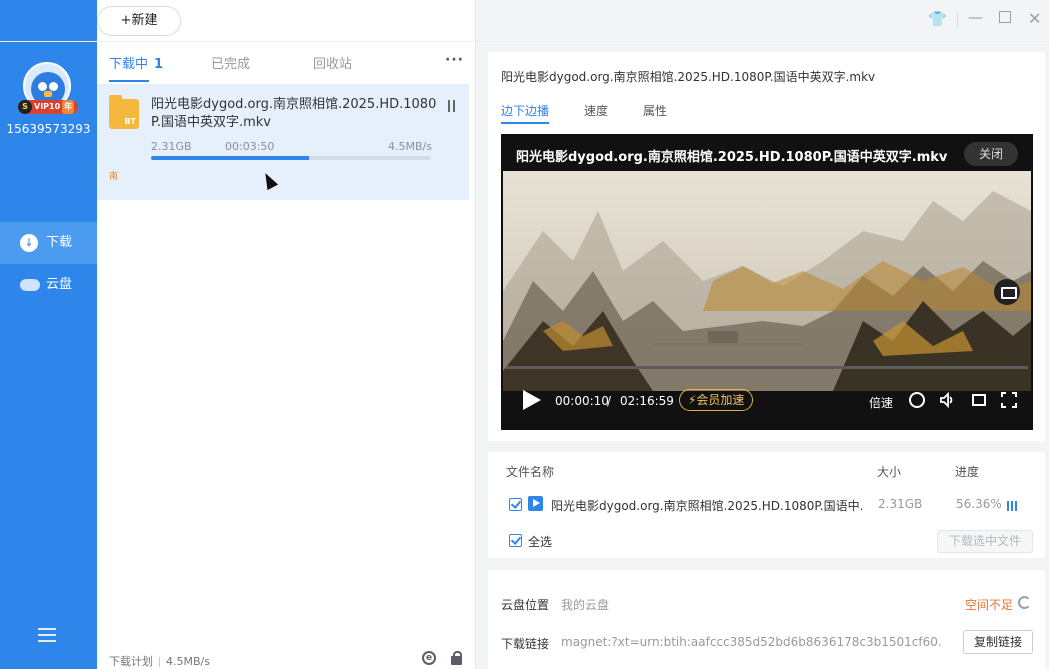 The width and height of the screenshot is (1049, 669). What do you see at coordinates (126, 20) in the screenshot?
I see `plus-icon: +` at bounding box center [126, 20].